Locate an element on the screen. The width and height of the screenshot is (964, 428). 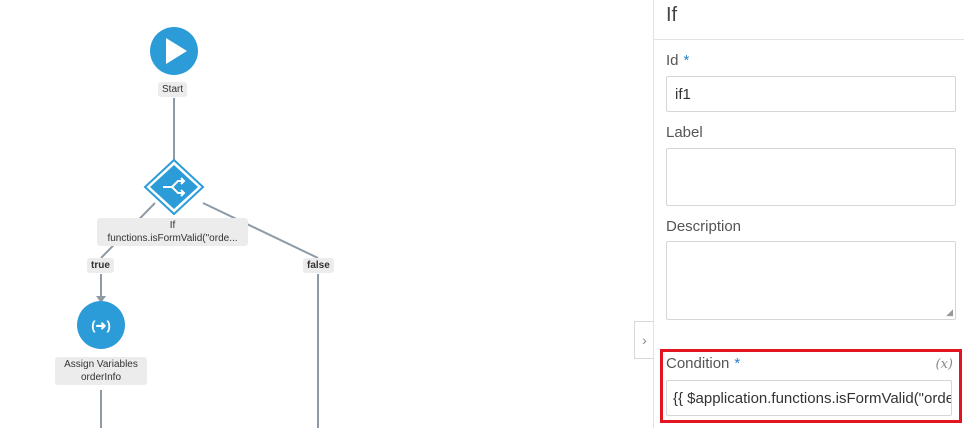
assign-variables-node: (➜) is located at coordinates (101, 325).